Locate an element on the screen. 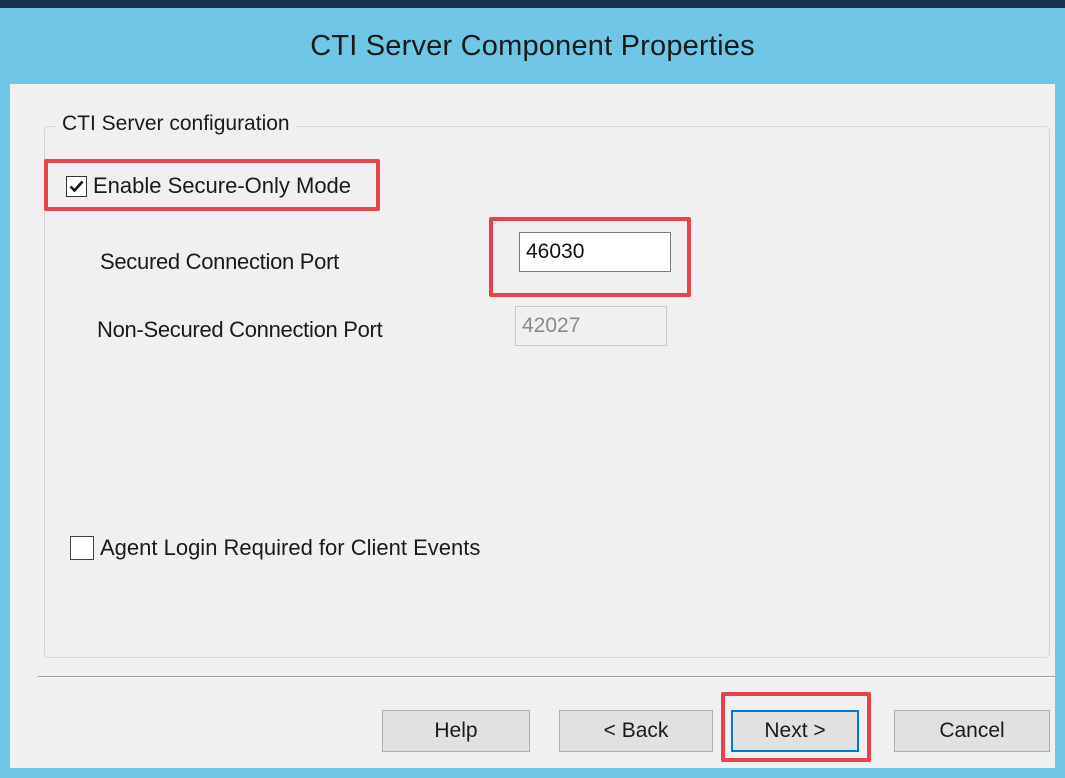 This screenshot has height=778, width=1065. window-frame-right is located at coordinates (1060, 389).